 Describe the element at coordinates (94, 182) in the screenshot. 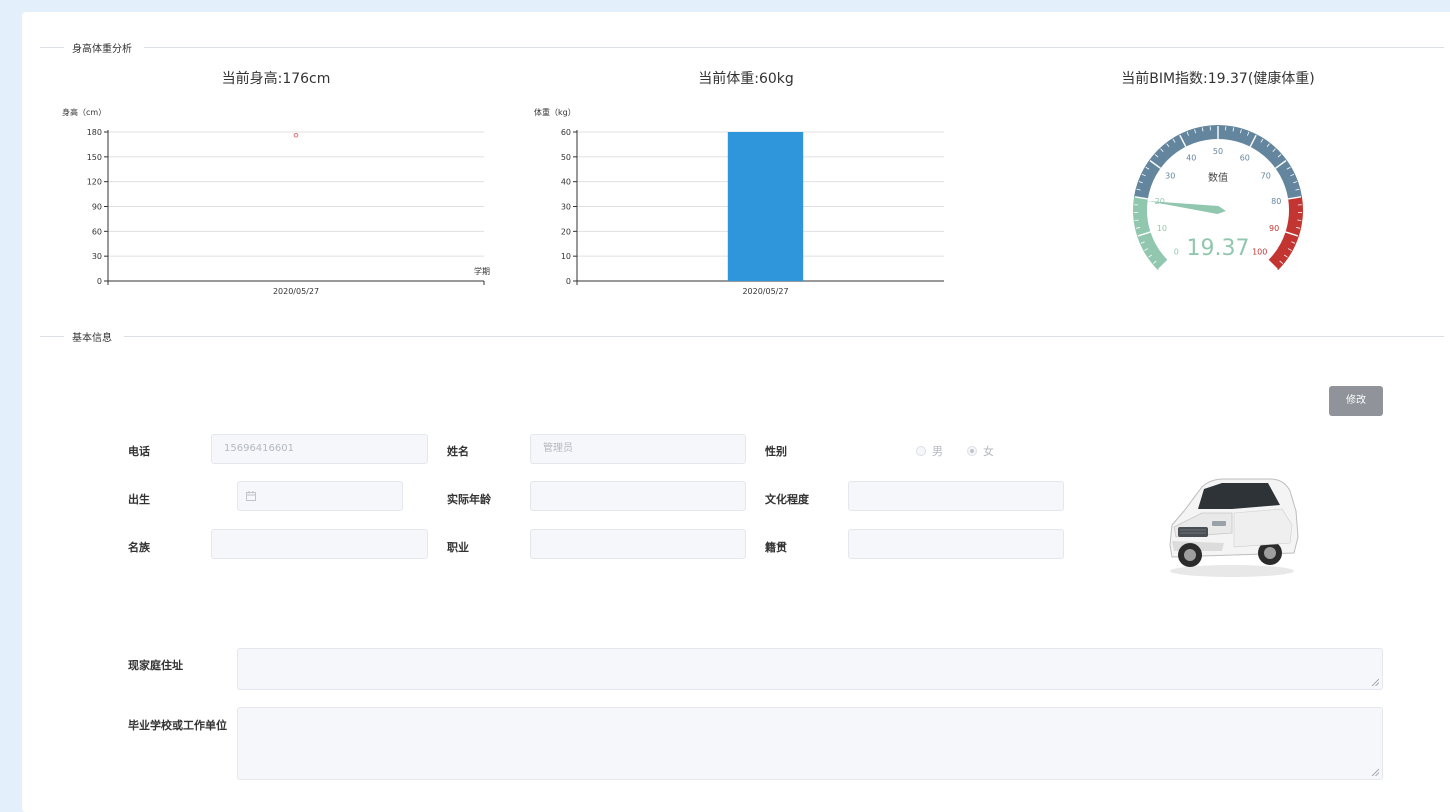

I see `y-tick-label: 120` at that location.